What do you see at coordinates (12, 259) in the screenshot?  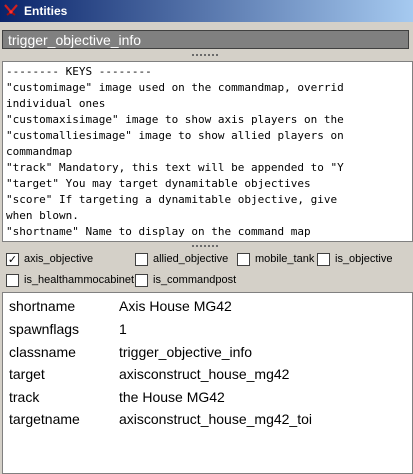 I see `checkbox-box: ✓` at bounding box center [12, 259].